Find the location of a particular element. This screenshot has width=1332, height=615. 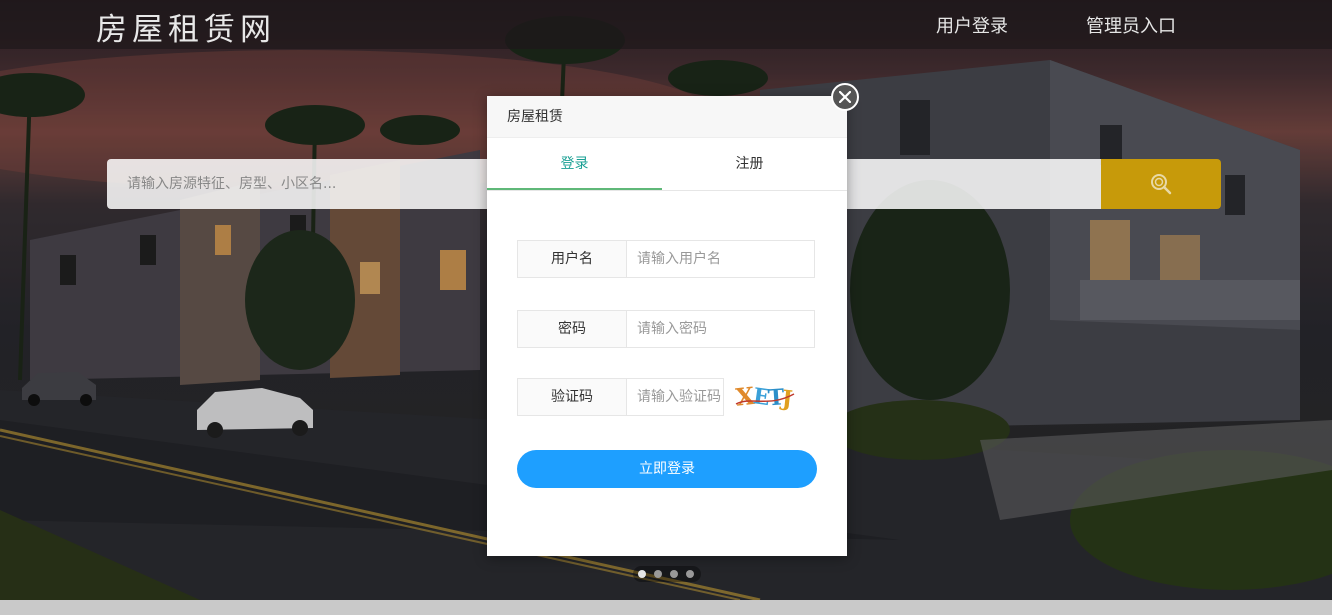

close-icon is located at coordinates (845, 97).